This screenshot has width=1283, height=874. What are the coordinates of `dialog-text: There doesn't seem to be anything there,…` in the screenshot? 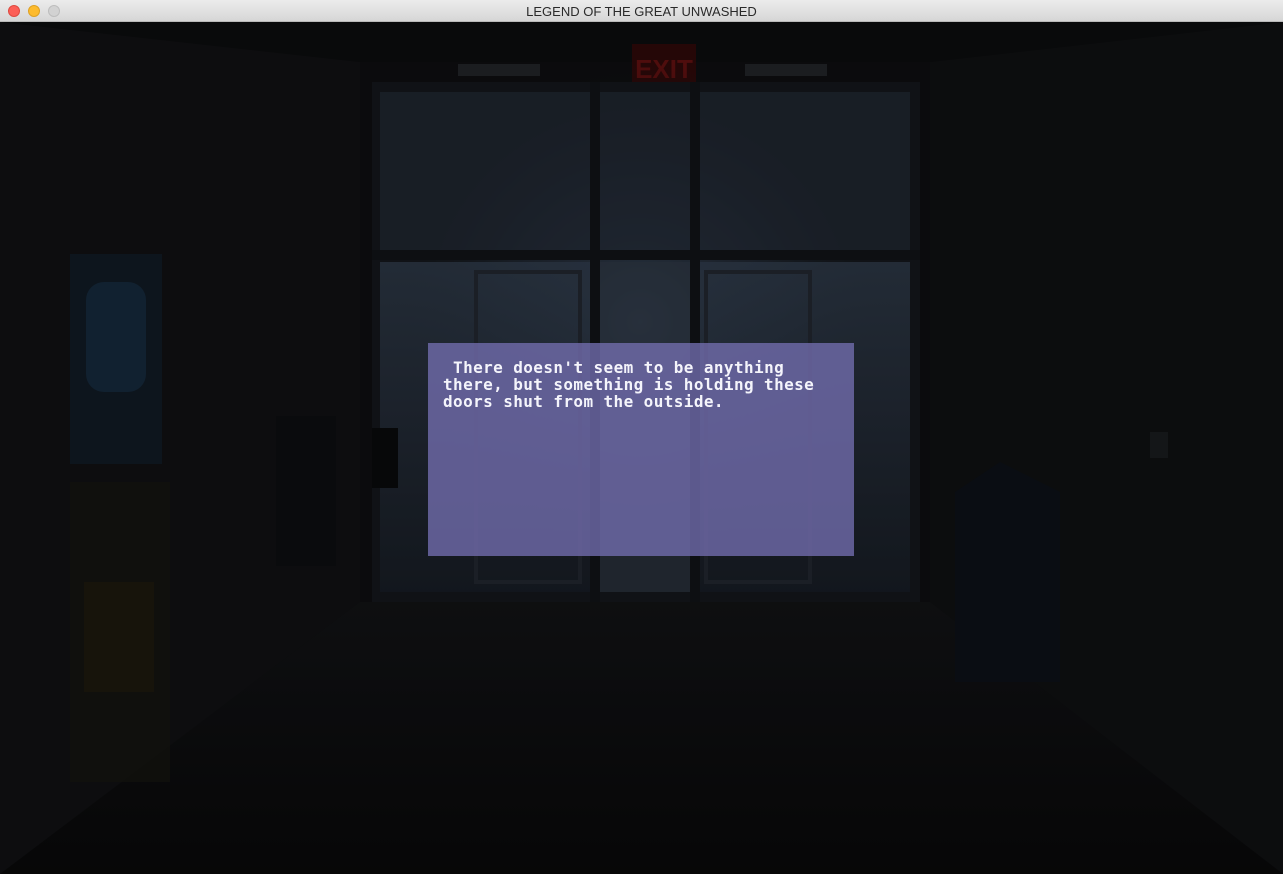 It's located at (634, 384).